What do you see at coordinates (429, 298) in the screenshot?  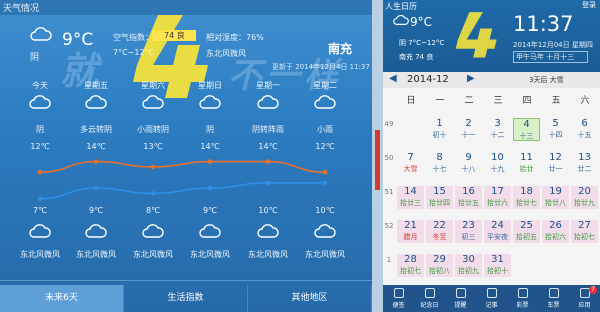 I see `toolbar-anniversary: 纪念日` at bounding box center [429, 298].